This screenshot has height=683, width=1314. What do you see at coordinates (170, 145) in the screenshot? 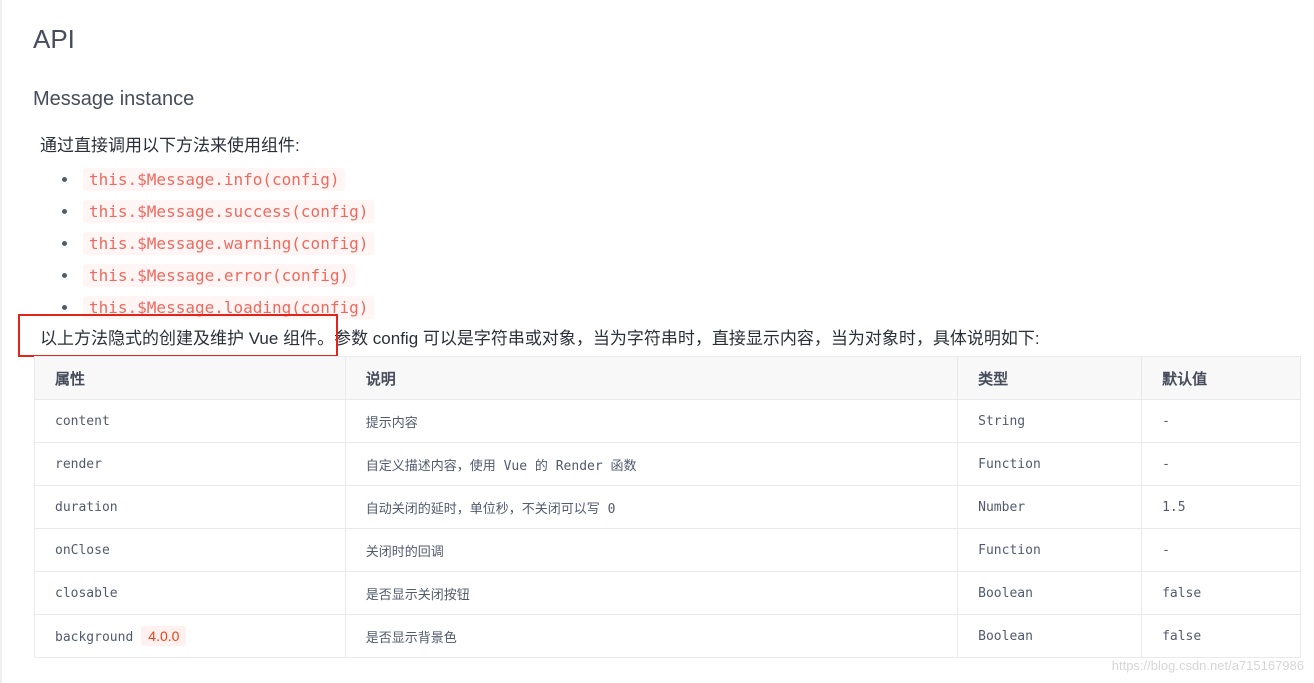
I see `intro-text: 通过直接调用以下方法来使用组件:` at bounding box center [170, 145].